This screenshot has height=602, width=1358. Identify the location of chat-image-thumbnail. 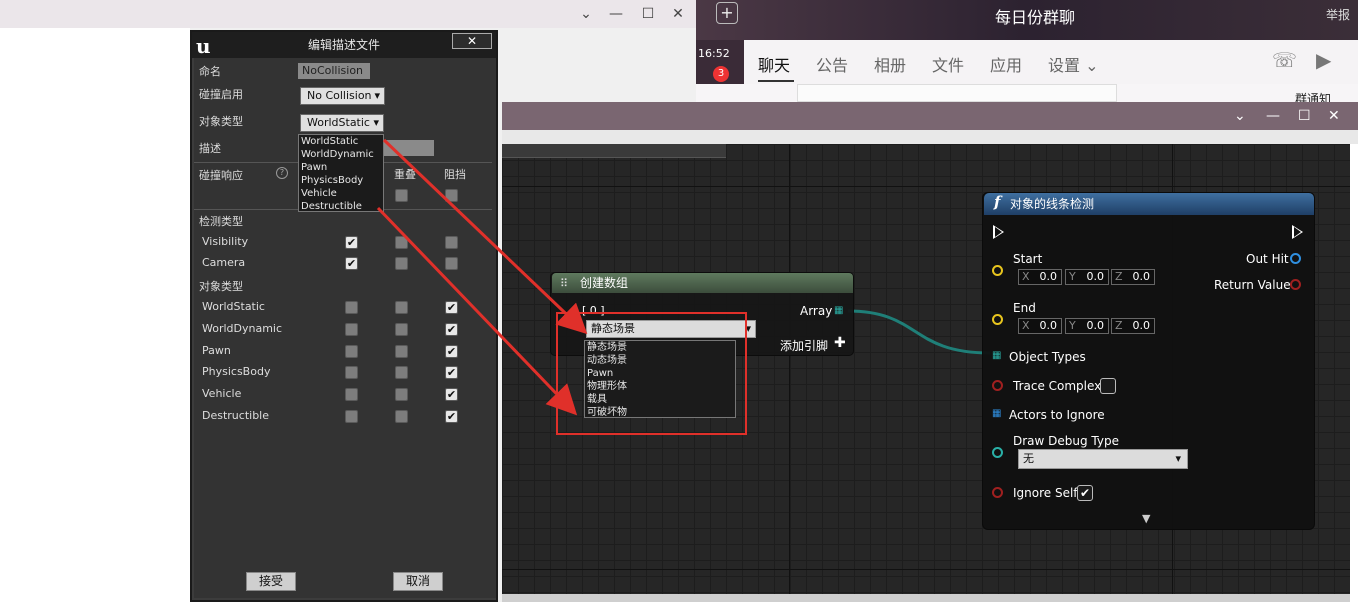
(957, 93).